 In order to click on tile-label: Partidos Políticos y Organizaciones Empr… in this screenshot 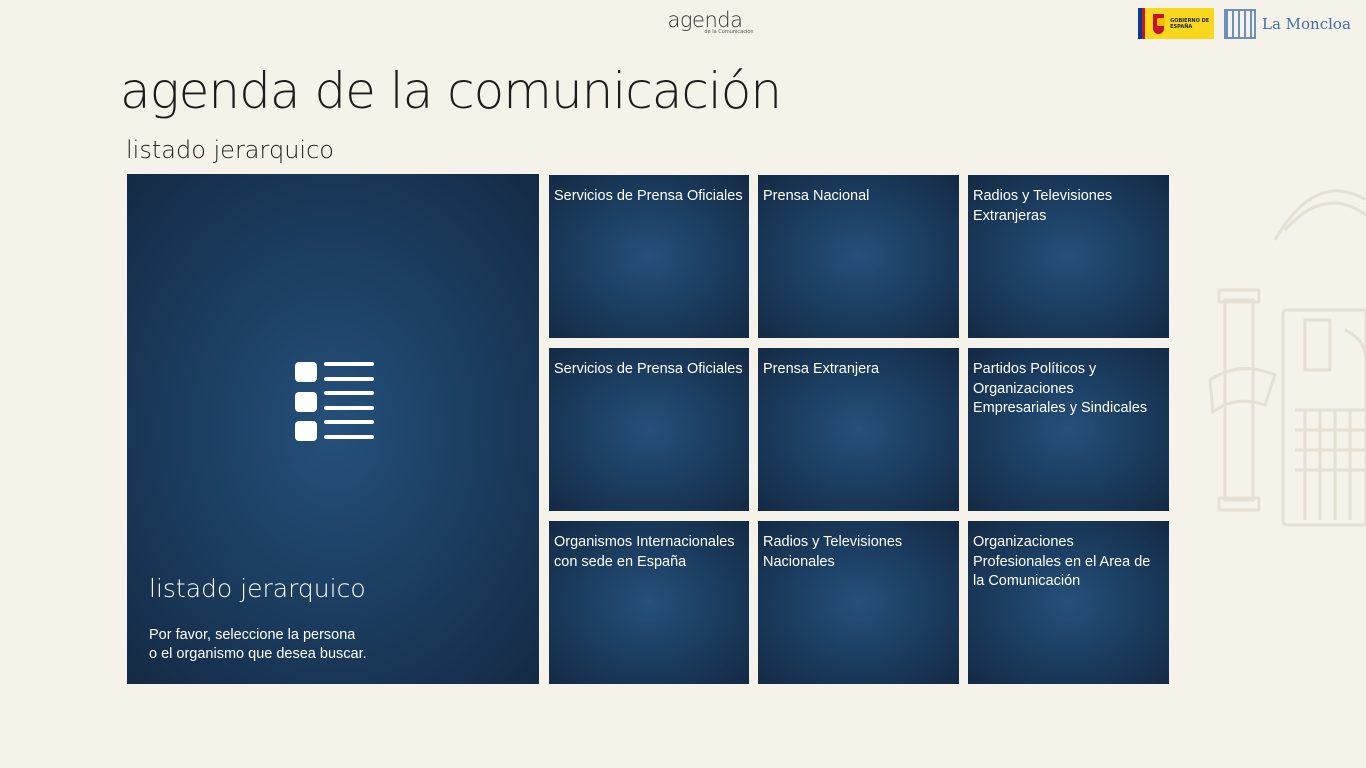, I will do `click(1060, 388)`.